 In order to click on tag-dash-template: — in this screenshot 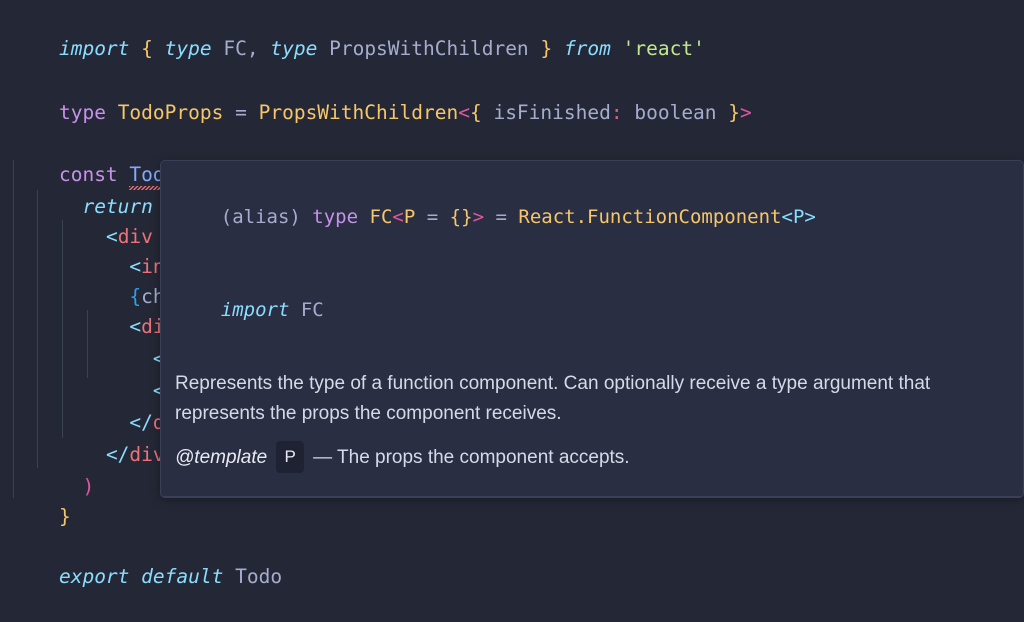, I will do `click(323, 457)`.